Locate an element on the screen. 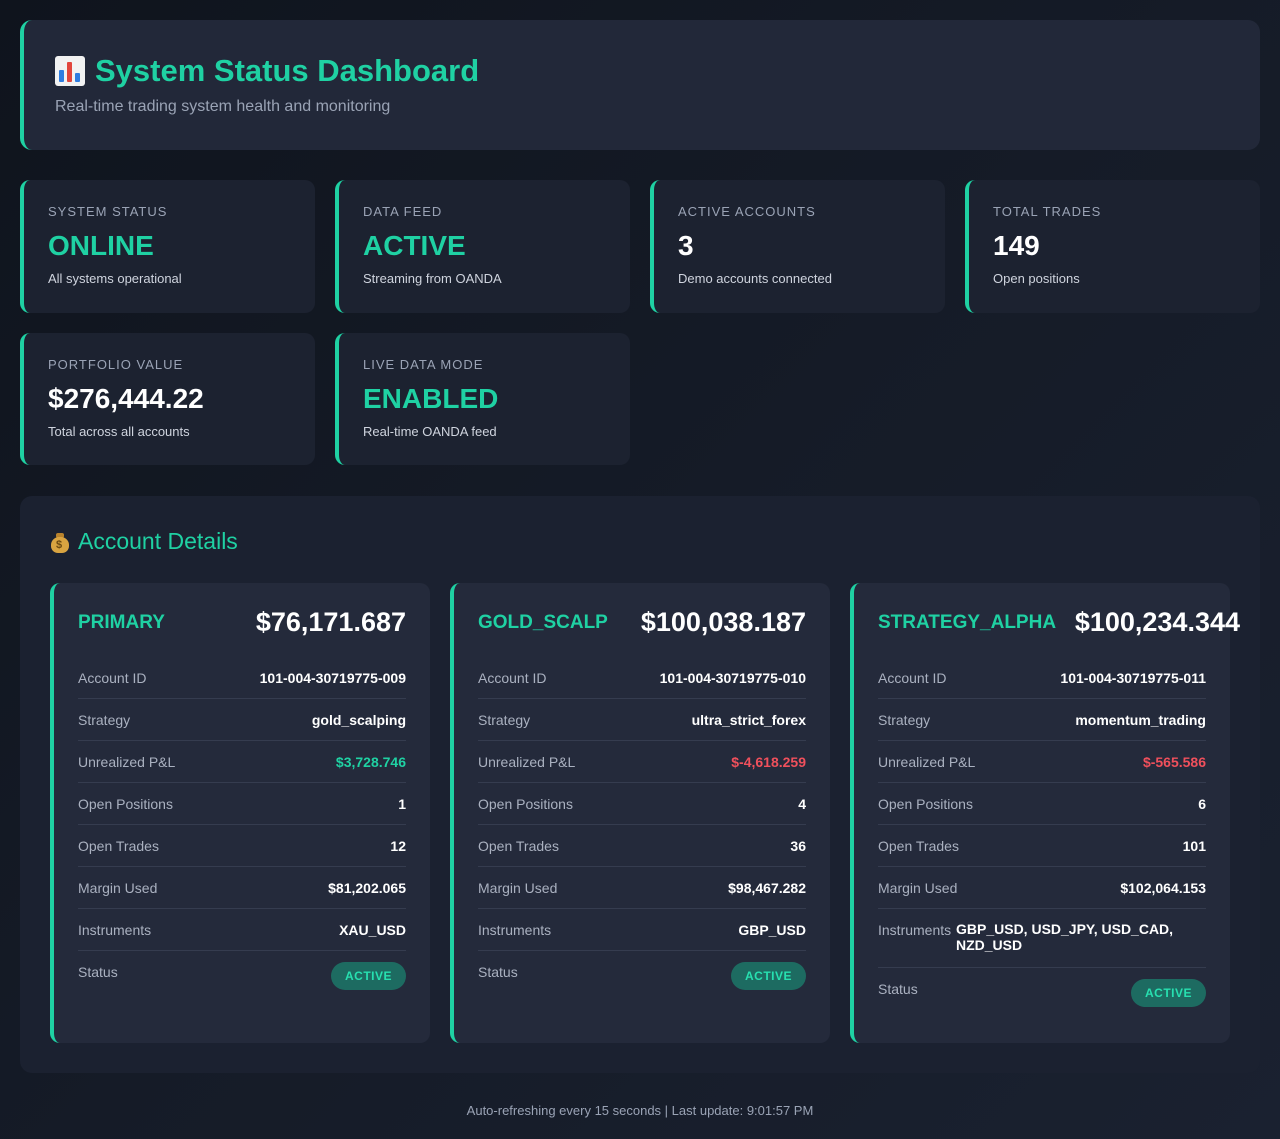 This screenshot has width=1280, height=1139. account-name: GOLD_SCALP is located at coordinates (543, 622).